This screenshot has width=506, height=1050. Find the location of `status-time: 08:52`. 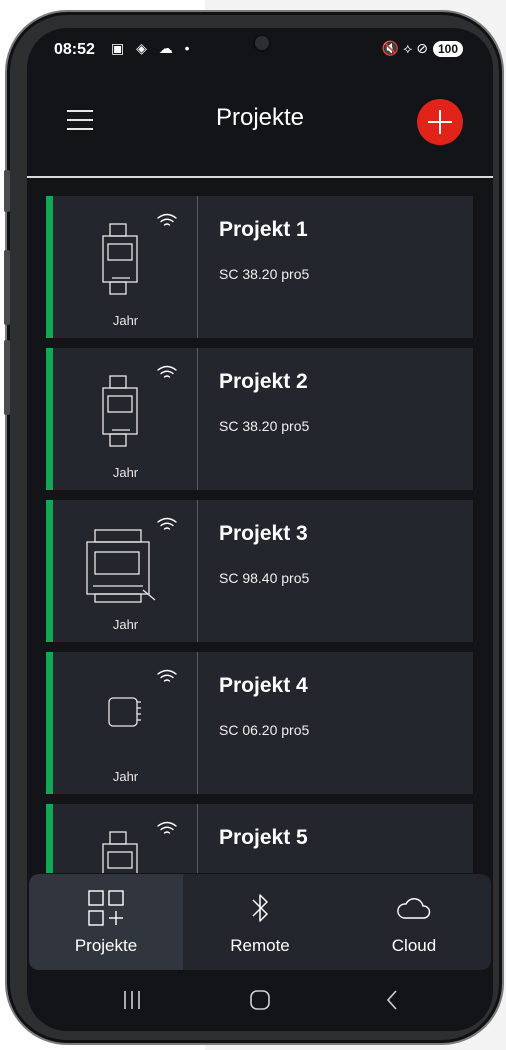

status-time: 08:52 is located at coordinates (74, 49).